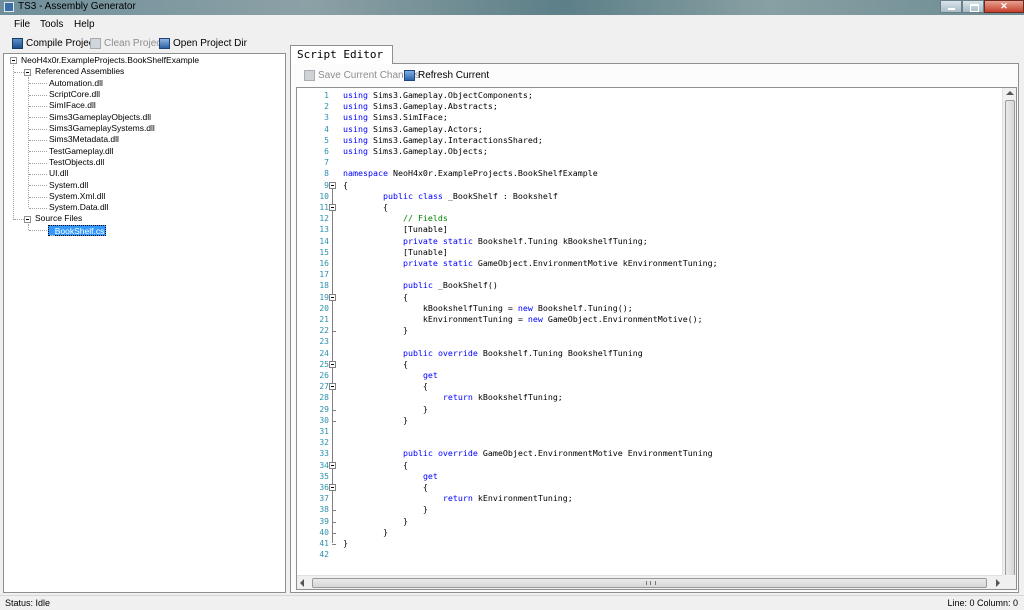  What do you see at coordinates (84, 24) in the screenshot?
I see `menu-help: Help` at bounding box center [84, 24].